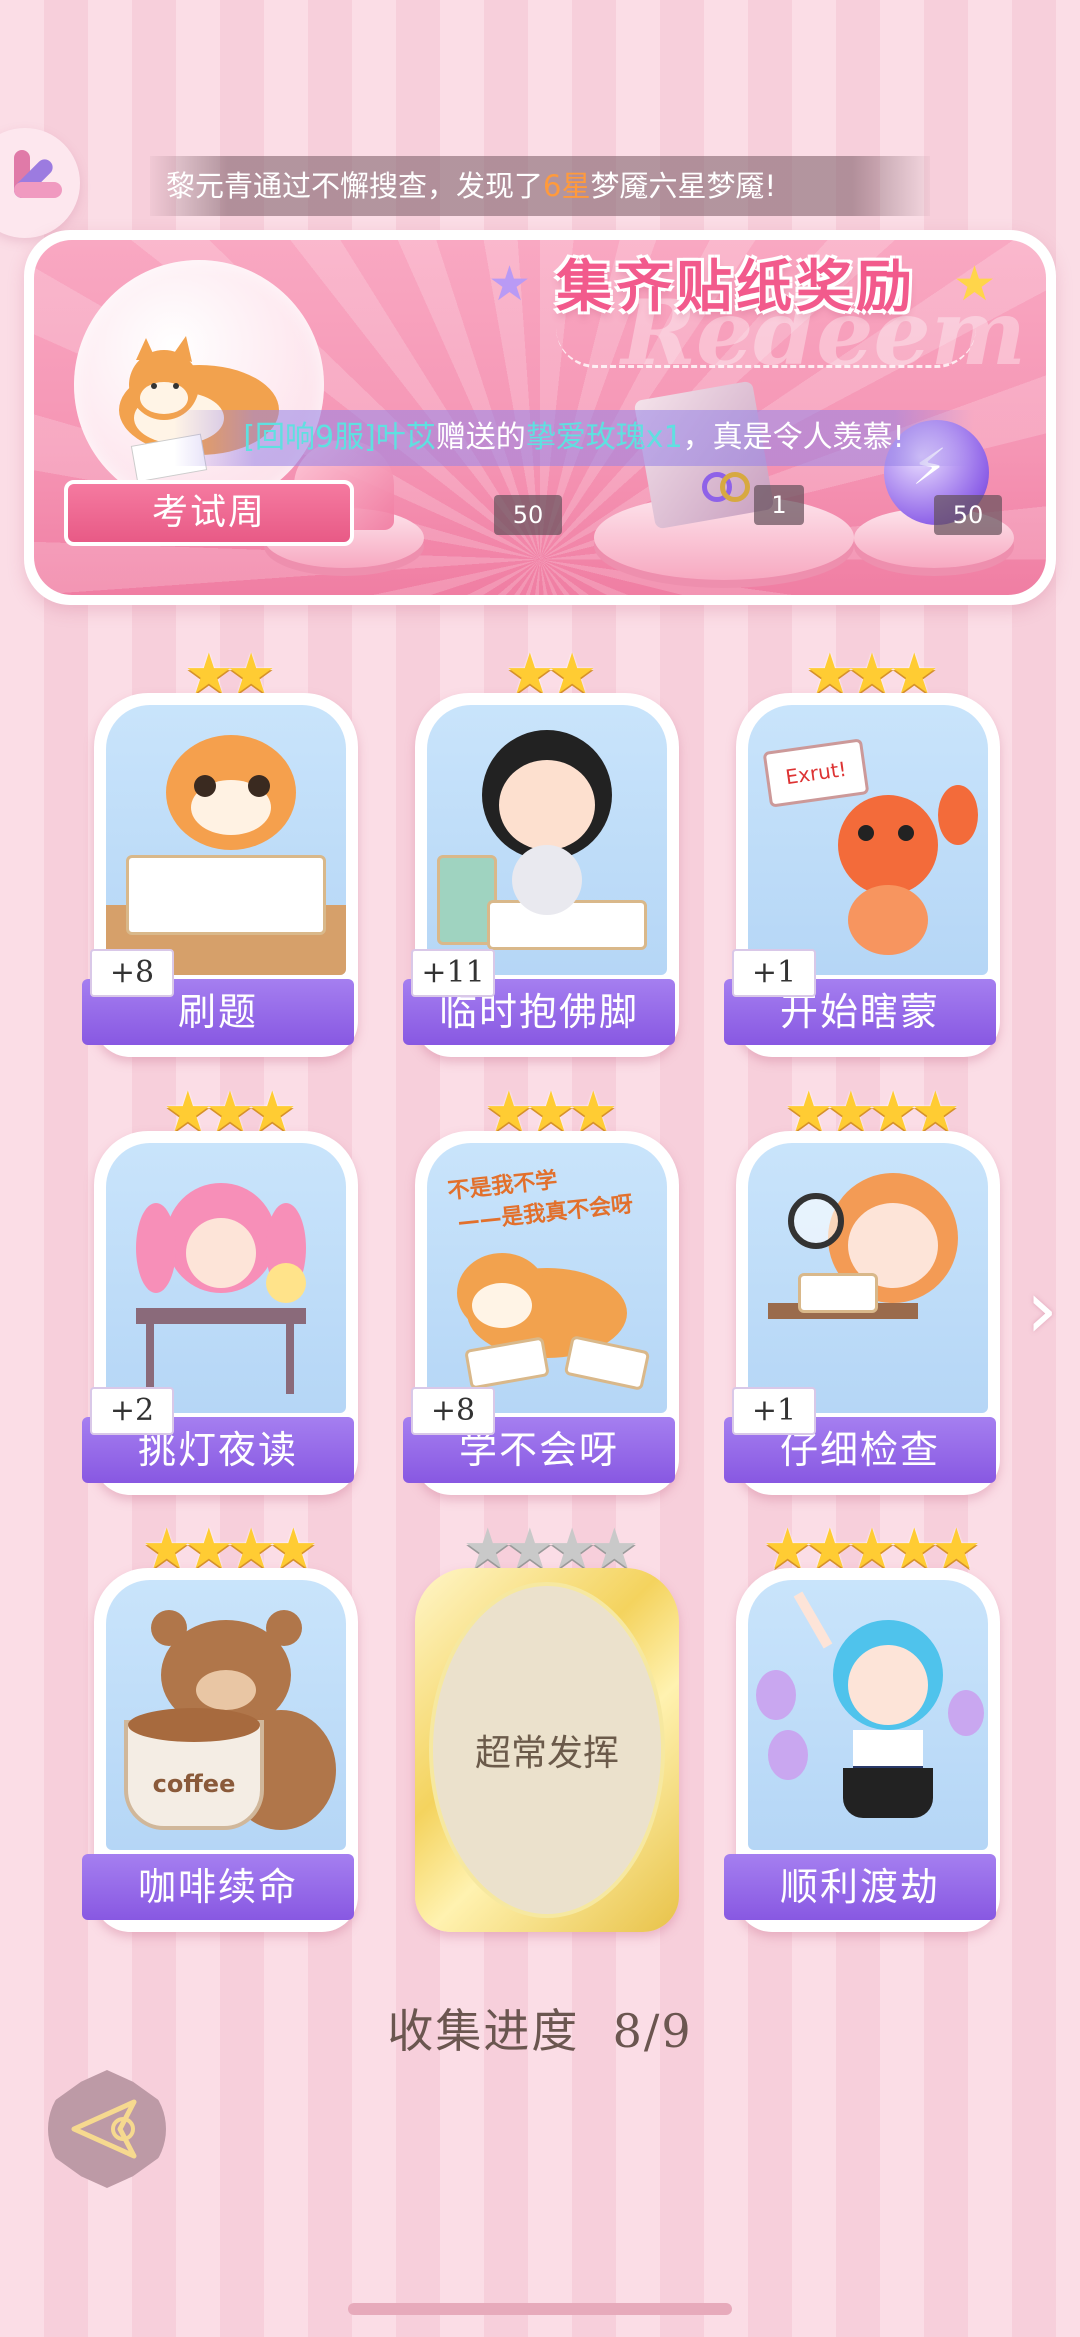 This screenshot has width=1080, height=2337. What do you see at coordinates (40, 183) in the screenshot?
I see `corner-flower-icon` at bounding box center [40, 183].